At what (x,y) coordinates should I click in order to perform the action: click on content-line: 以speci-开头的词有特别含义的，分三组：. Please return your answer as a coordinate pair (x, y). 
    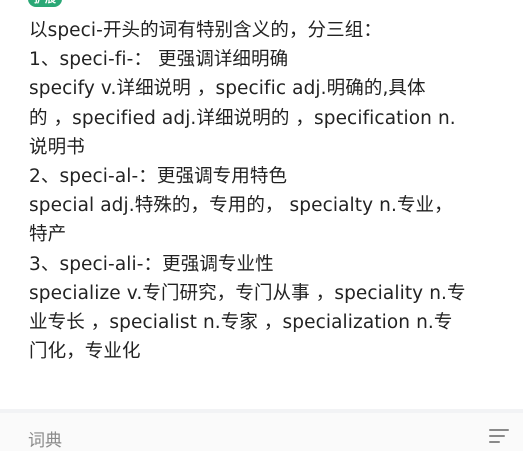
    Looking at the image, I should click on (205, 30).